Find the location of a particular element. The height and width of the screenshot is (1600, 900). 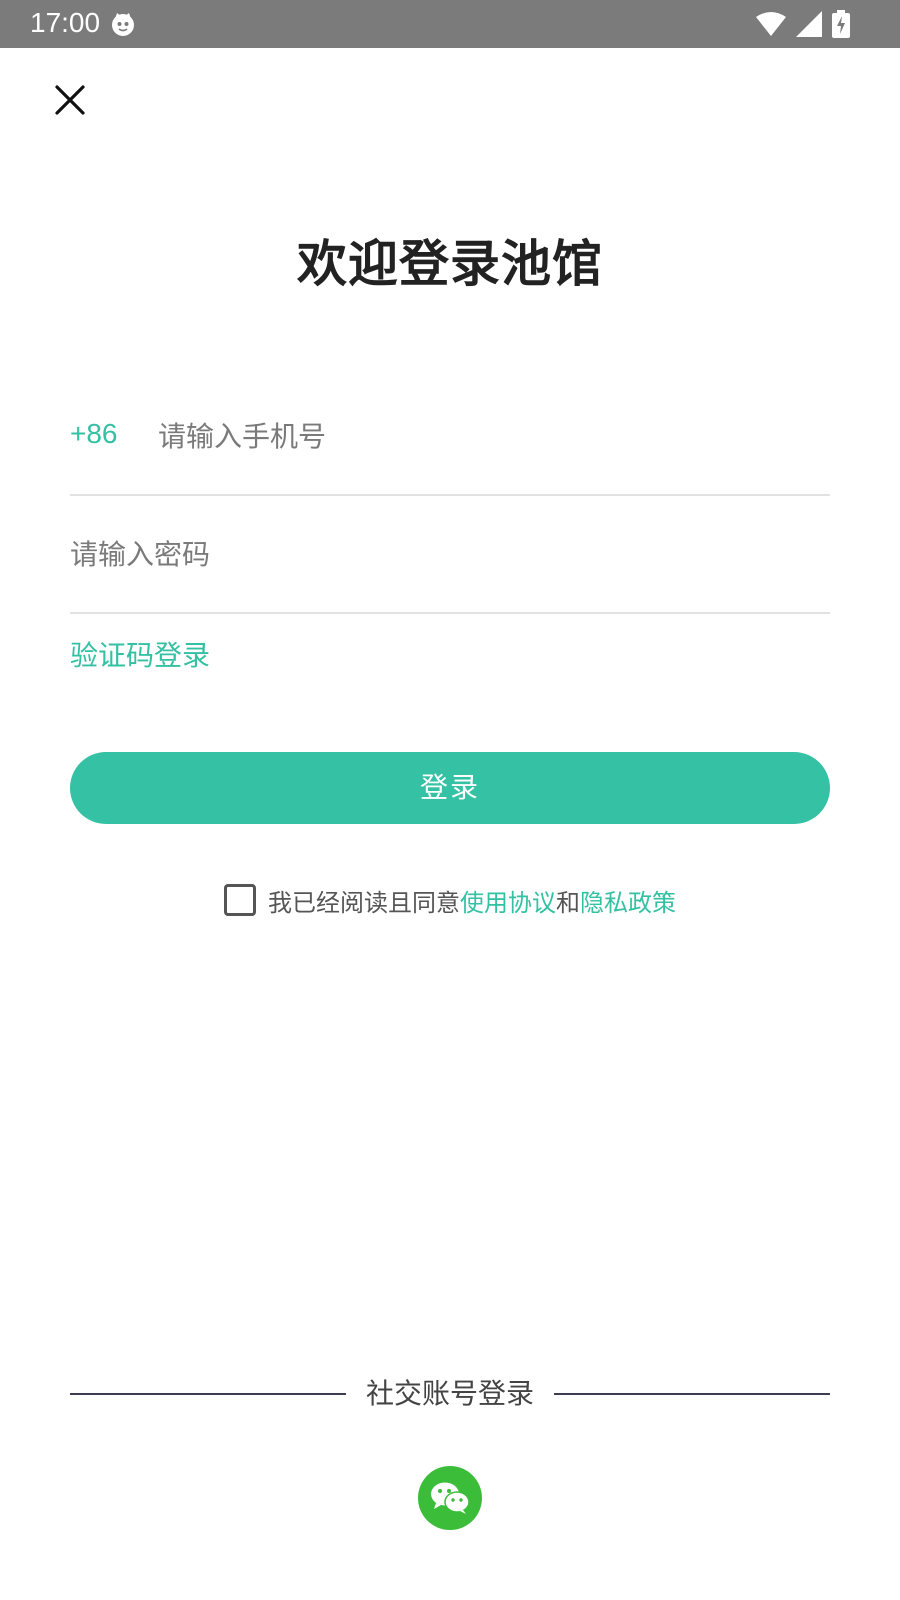

close-button is located at coordinates (70, 100).